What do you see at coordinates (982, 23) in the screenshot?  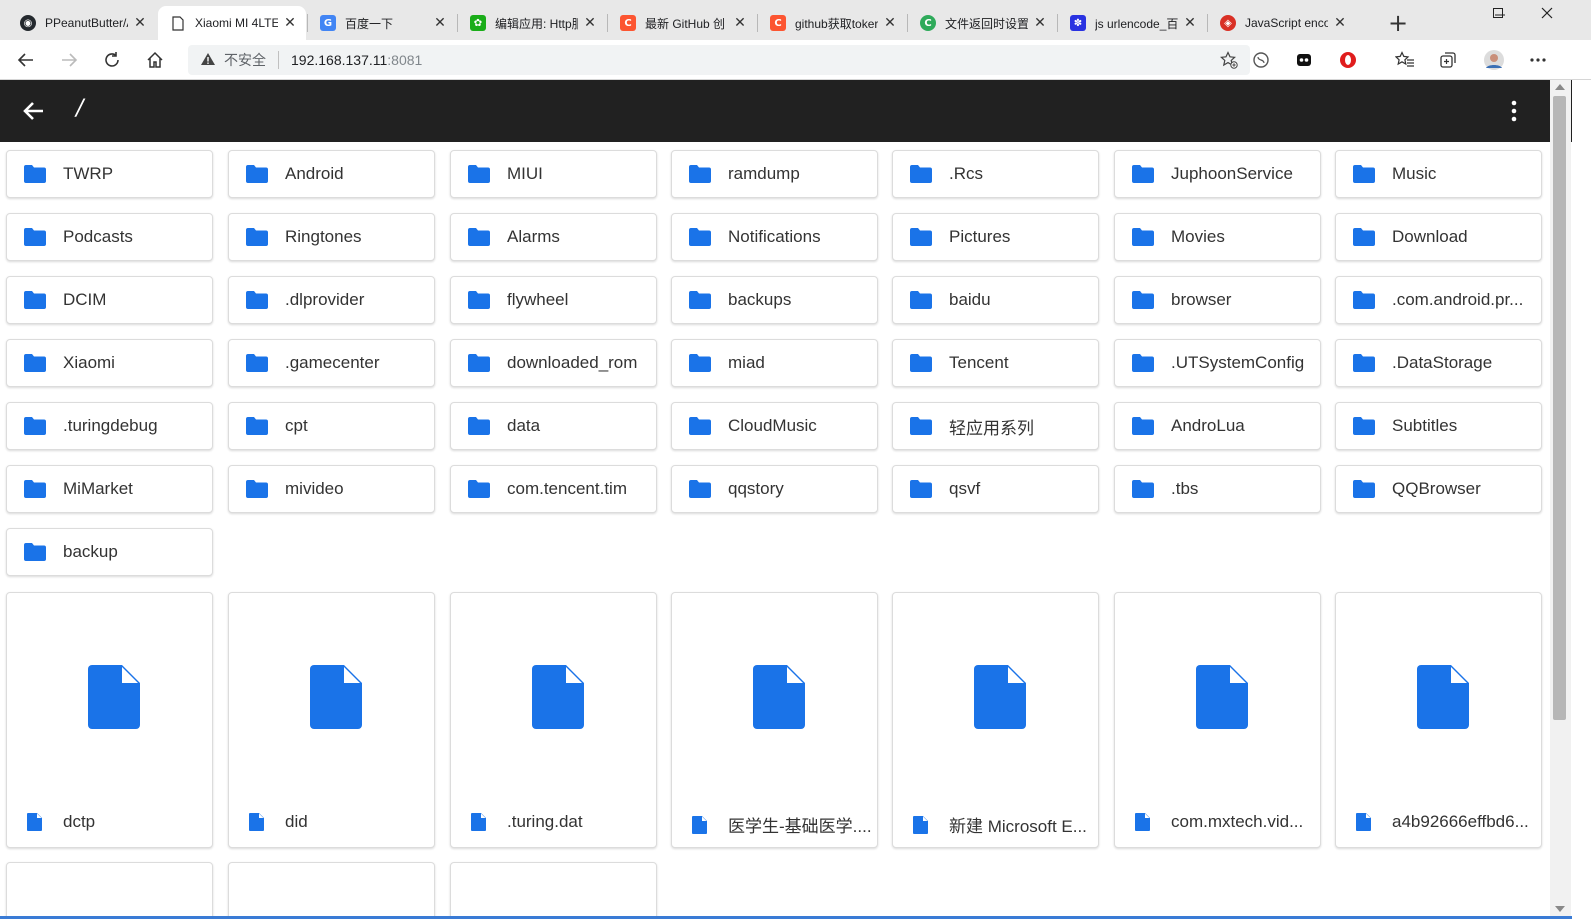 I see `browser-tab: C 文件返回时设置 ✕` at bounding box center [982, 23].